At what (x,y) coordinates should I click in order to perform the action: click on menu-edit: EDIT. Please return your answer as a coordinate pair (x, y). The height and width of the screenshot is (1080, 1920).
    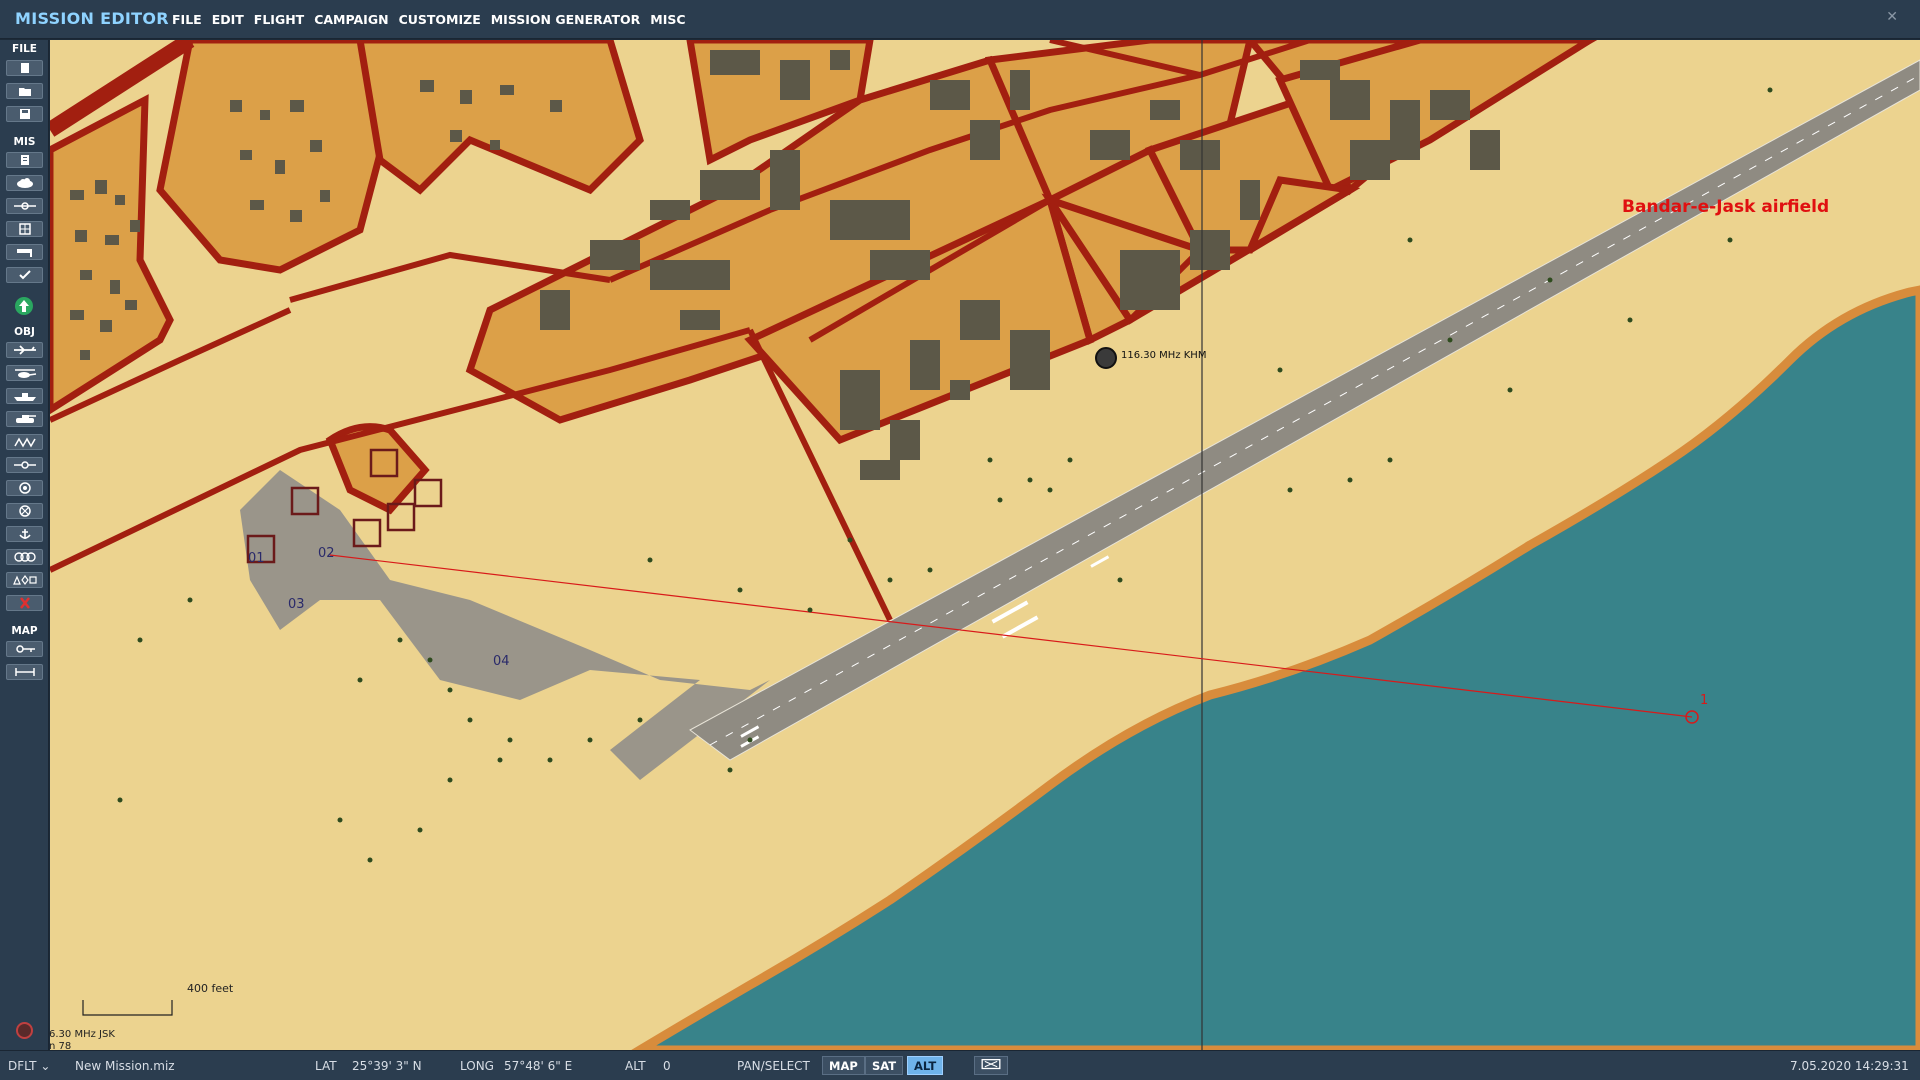
    Looking at the image, I should click on (228, 19).